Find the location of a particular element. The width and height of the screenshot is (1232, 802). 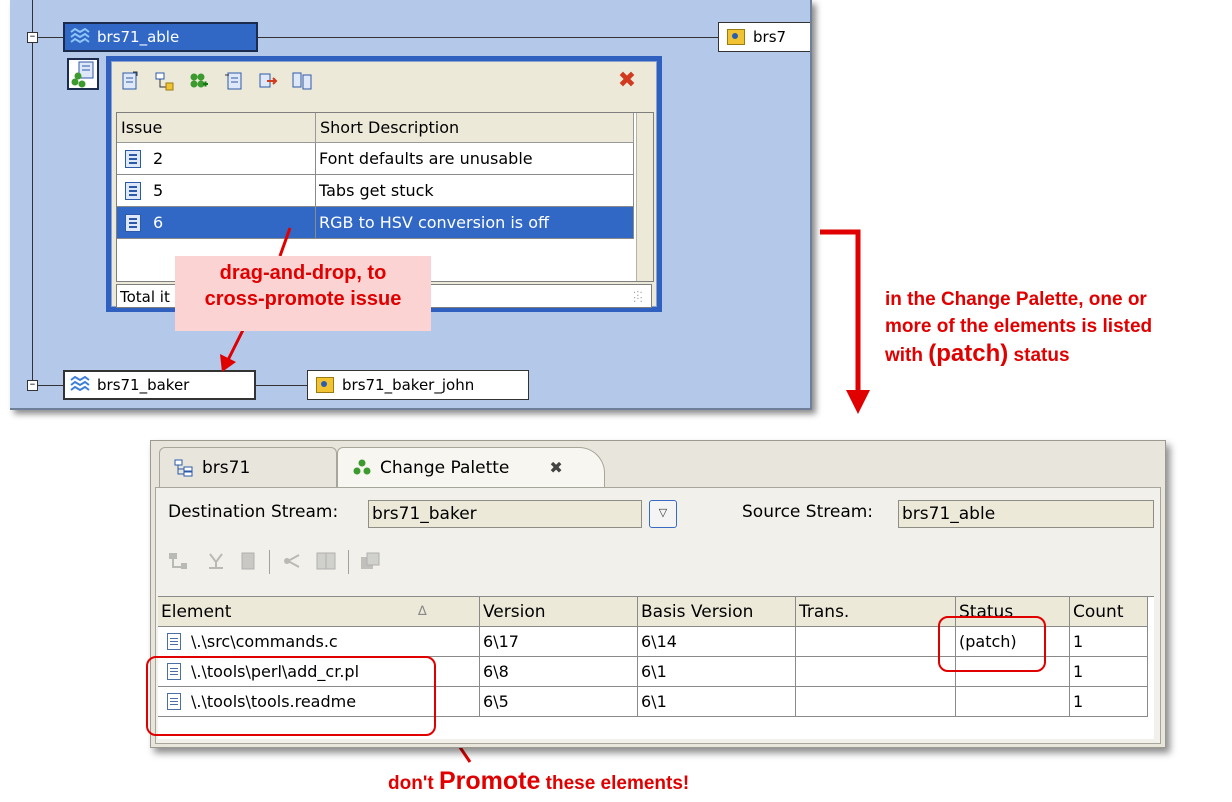

workspace-name: brs7 is located at coordinates (770, 37).